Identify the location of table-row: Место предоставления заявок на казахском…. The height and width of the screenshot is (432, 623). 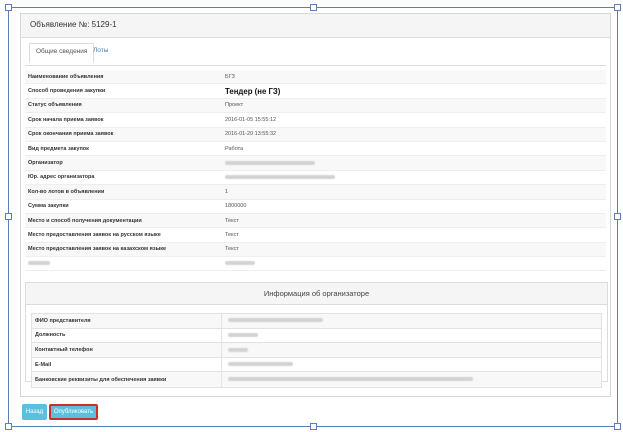
(315, 250).